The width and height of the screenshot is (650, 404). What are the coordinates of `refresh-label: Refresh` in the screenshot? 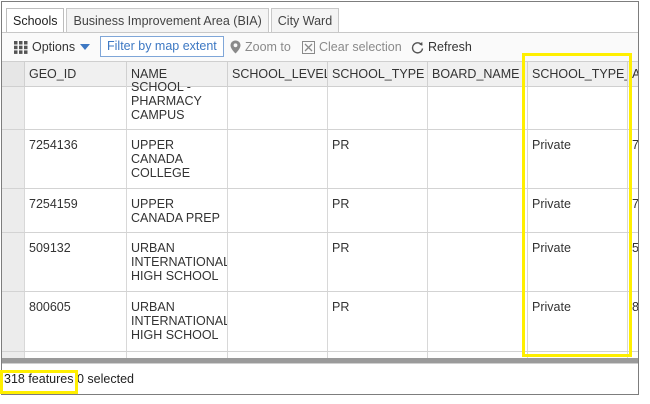 It's located at (450, 47).